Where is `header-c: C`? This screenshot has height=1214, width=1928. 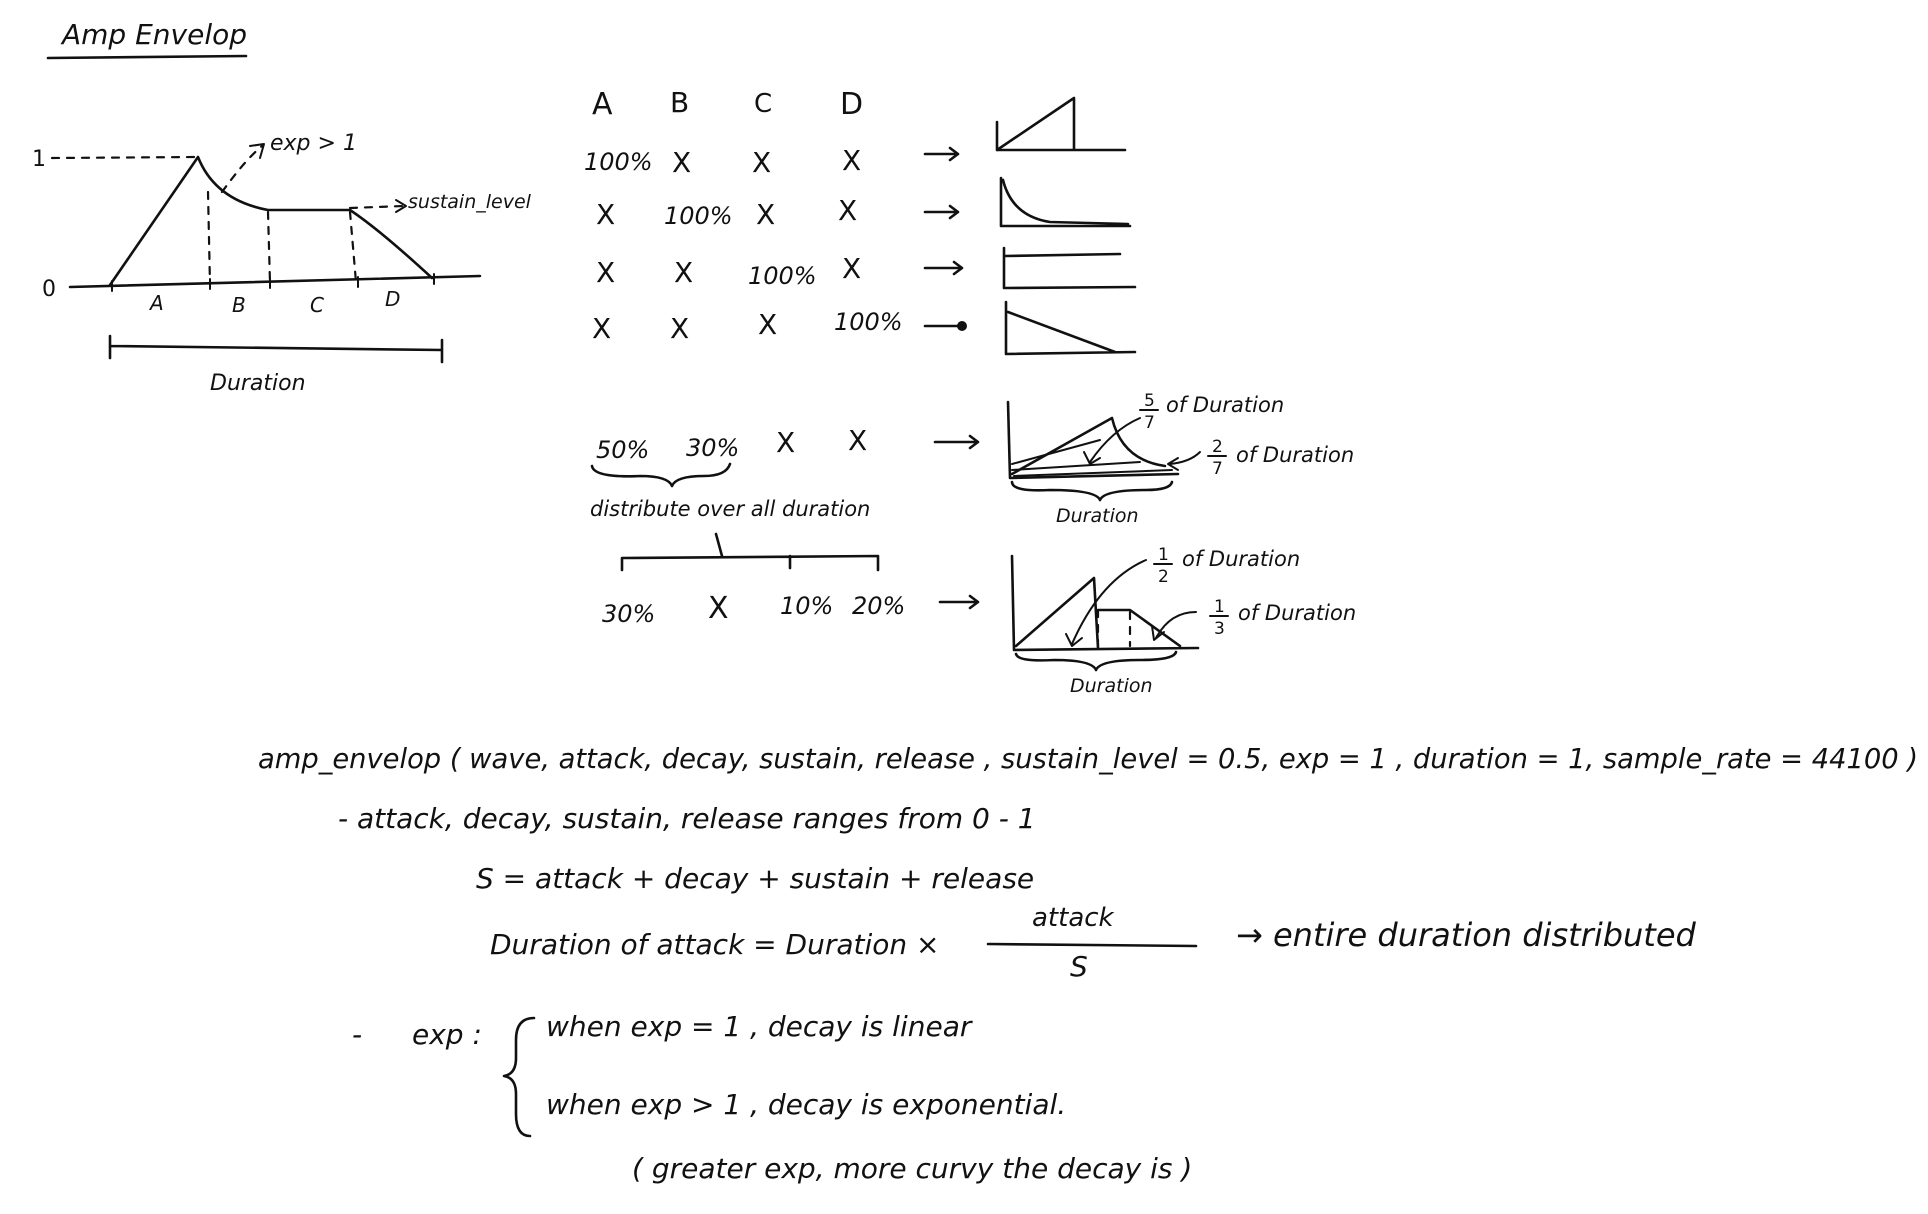
header-c: C is located at coordinates (763, 104).